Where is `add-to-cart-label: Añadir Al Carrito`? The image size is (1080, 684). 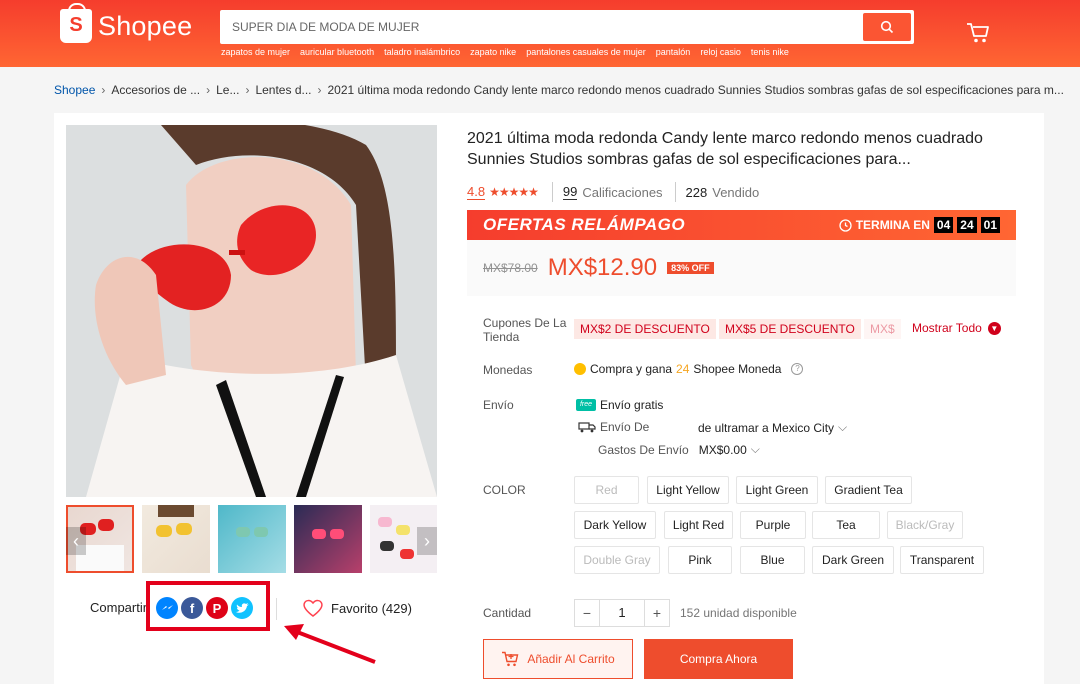
add-to-cart-label: Añadir Al Carrito is located at coordinates (571, 659).